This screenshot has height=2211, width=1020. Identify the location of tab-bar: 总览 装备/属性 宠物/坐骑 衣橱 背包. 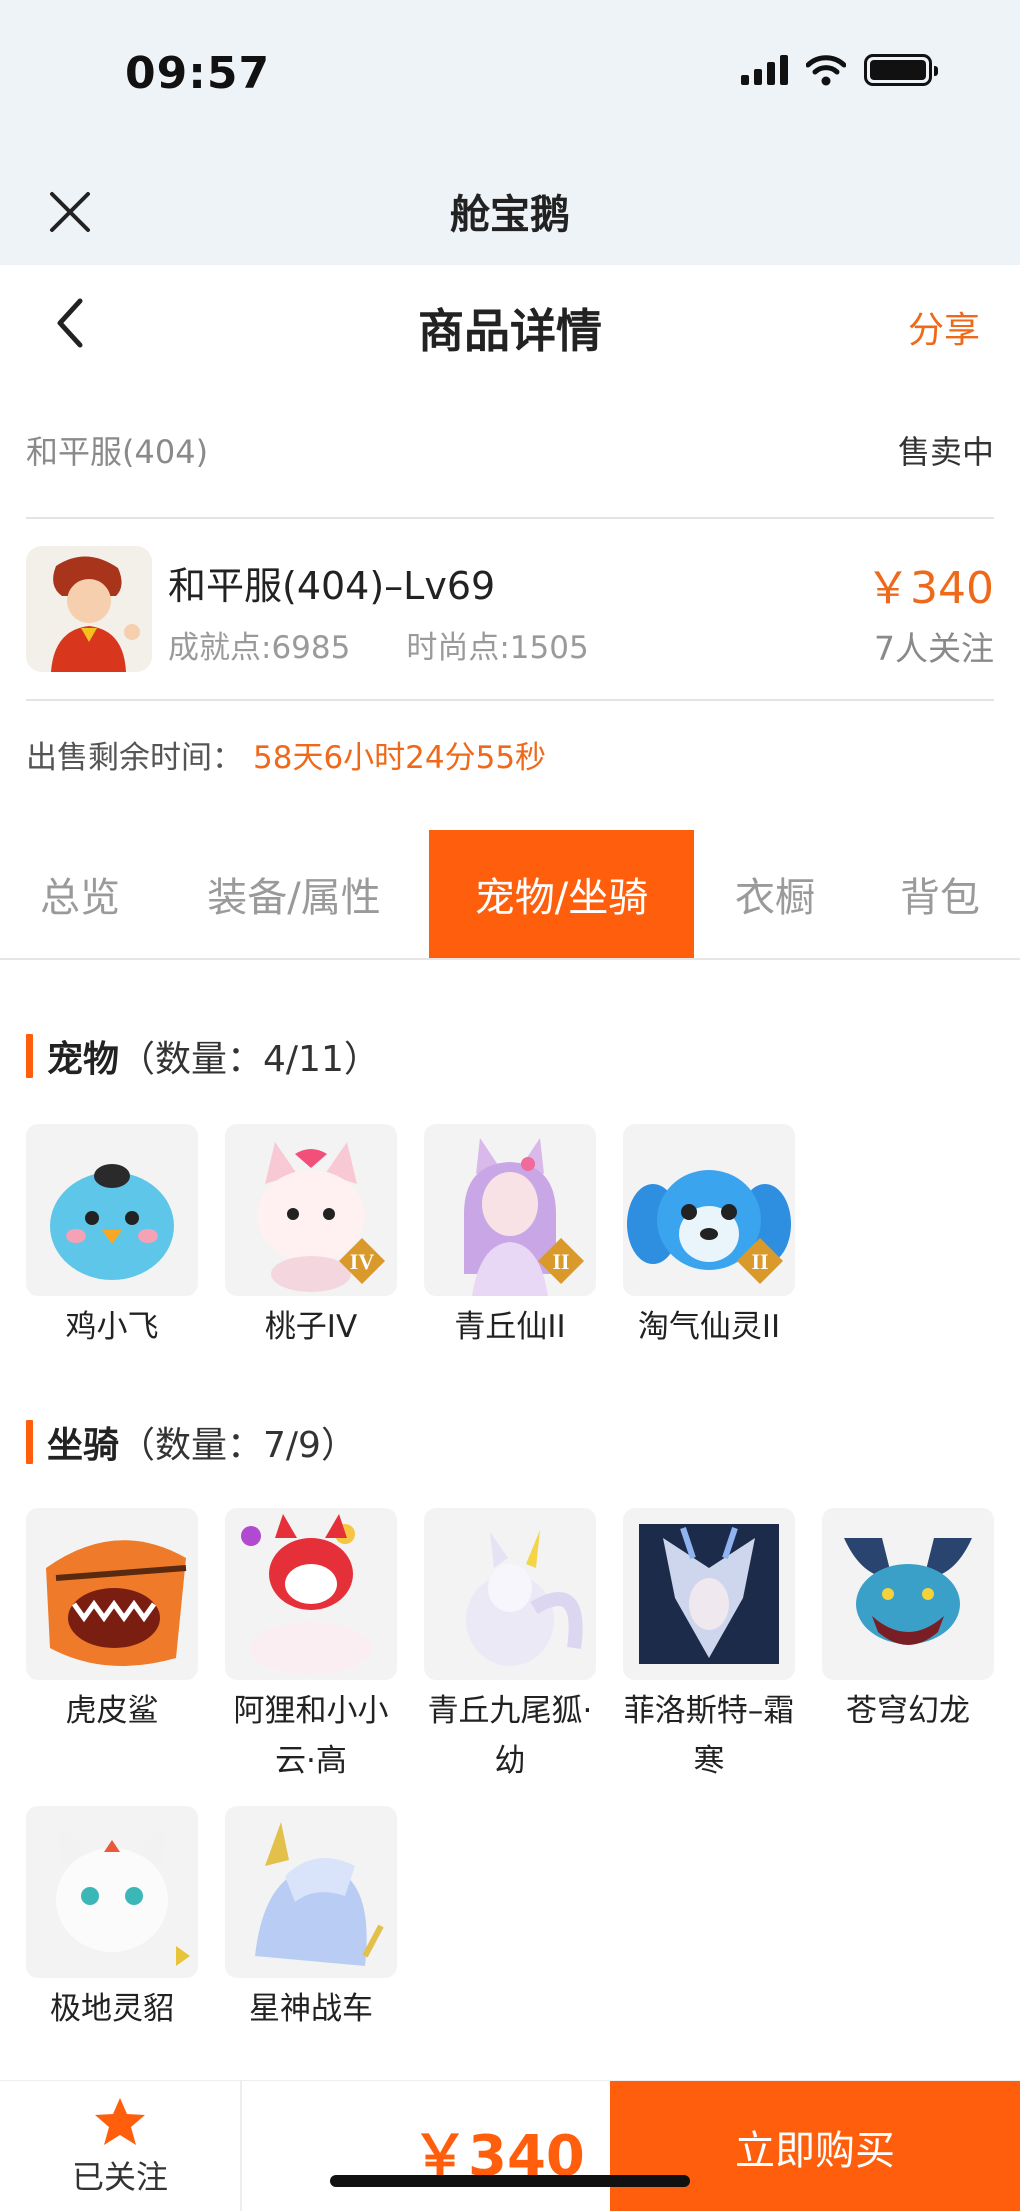
(510, 895).